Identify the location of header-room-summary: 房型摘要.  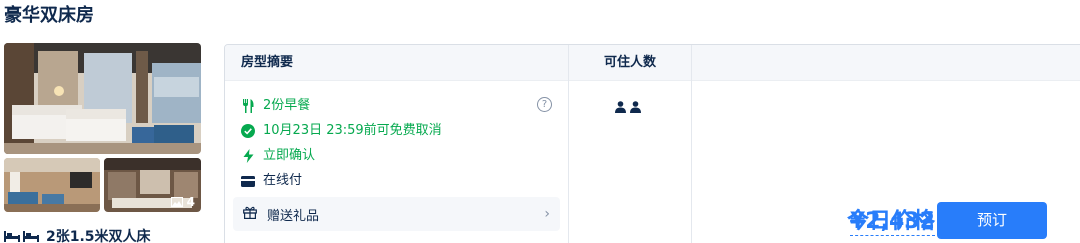
(267, 62).